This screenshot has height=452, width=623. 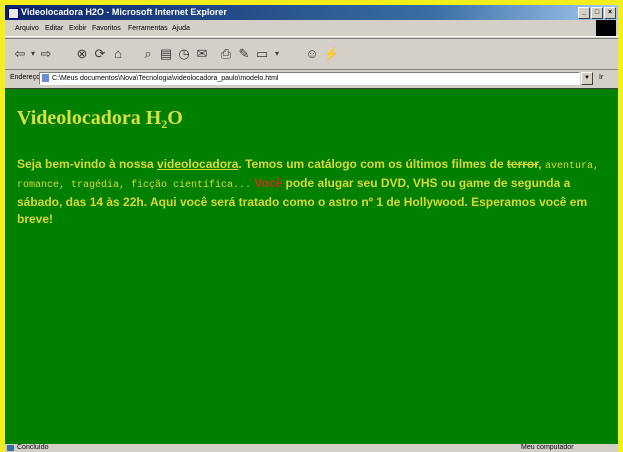 I want to click on status-text: Concluído, so click(x=33, y=447).